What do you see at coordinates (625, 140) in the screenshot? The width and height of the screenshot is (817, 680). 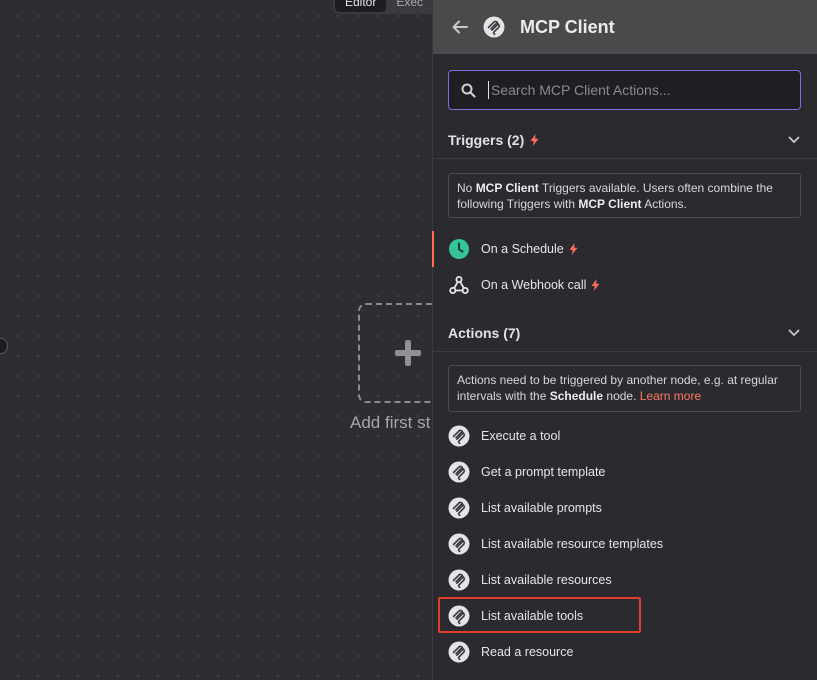 I see `triggers-section-header: Triggers (2)` at bounding box center [625, 140].